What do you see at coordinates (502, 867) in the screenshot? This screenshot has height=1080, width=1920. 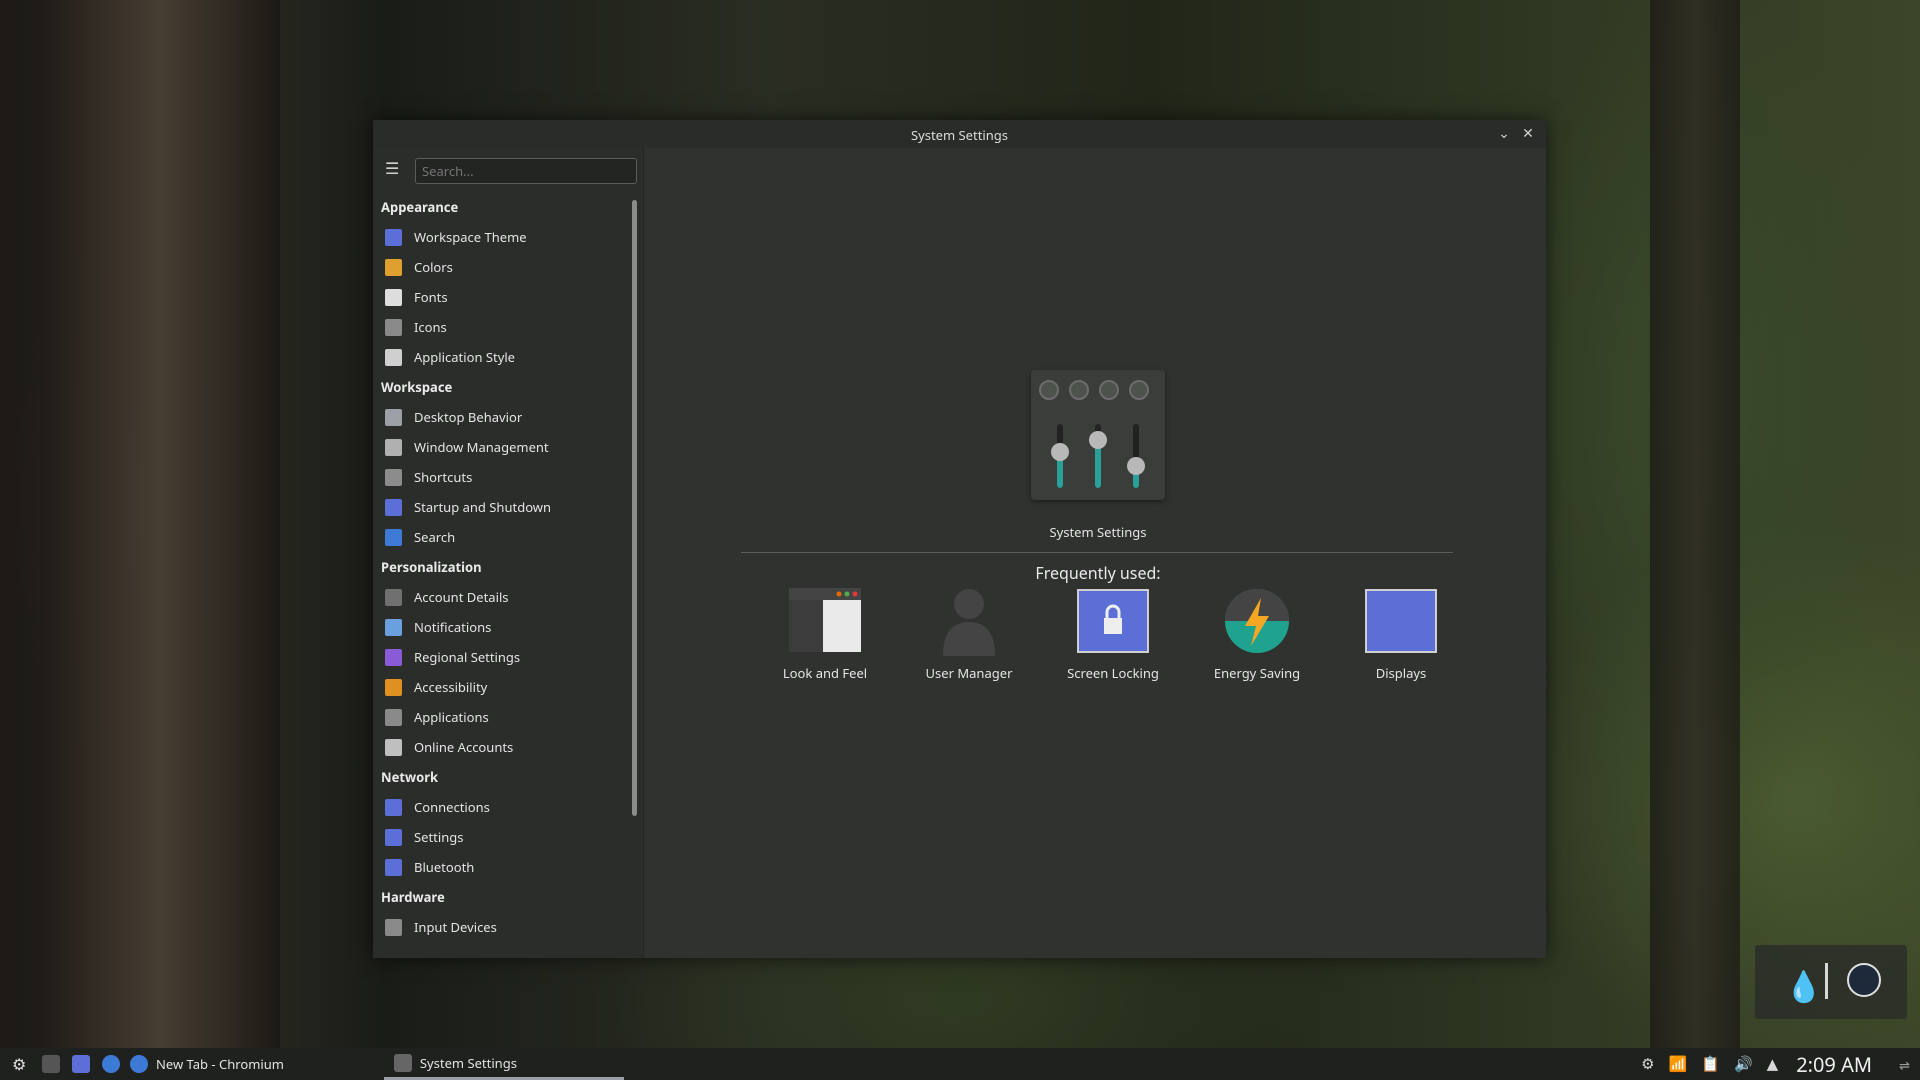 I see `sidebar-item-bluetooth: Bluetooth` at bounding box center [502, 867].